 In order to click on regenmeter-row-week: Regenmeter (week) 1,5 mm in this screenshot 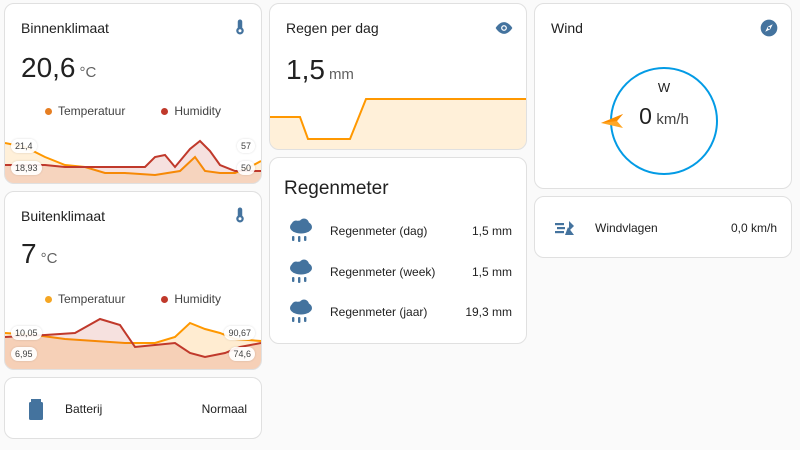, I will do `click(399, 272)`.